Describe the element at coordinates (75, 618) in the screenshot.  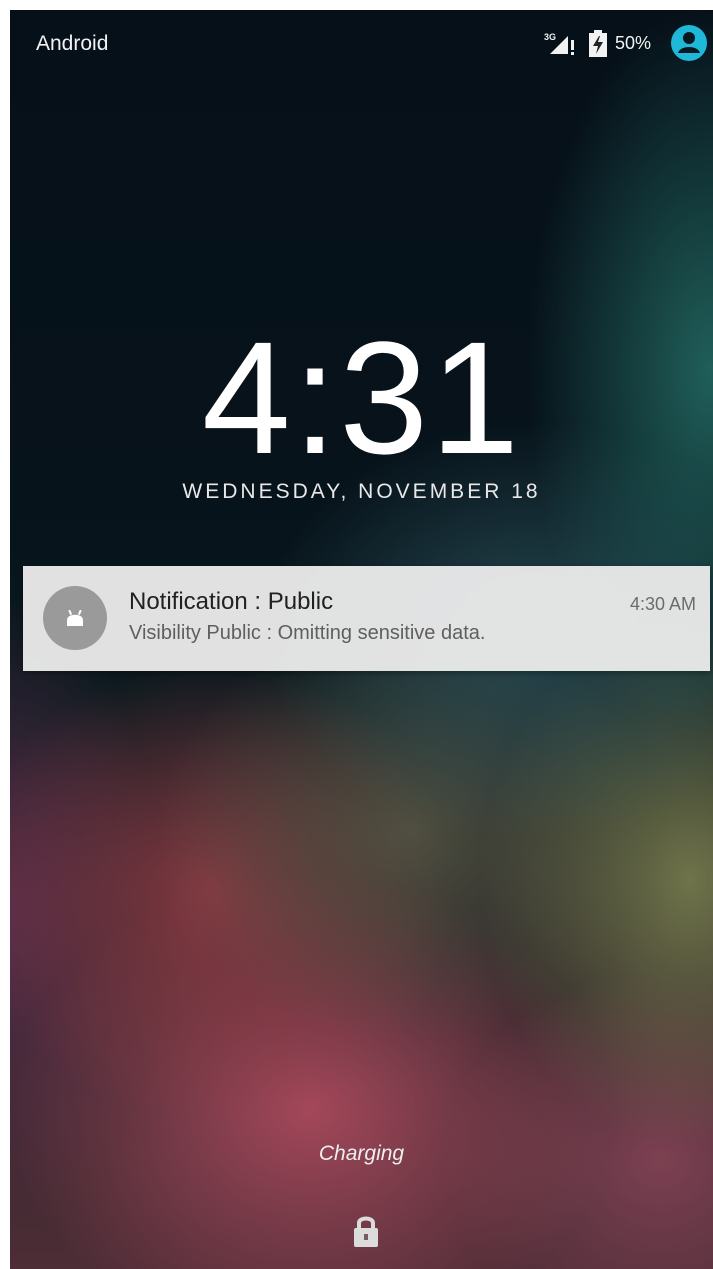
I see `android-app-icon` at that location.